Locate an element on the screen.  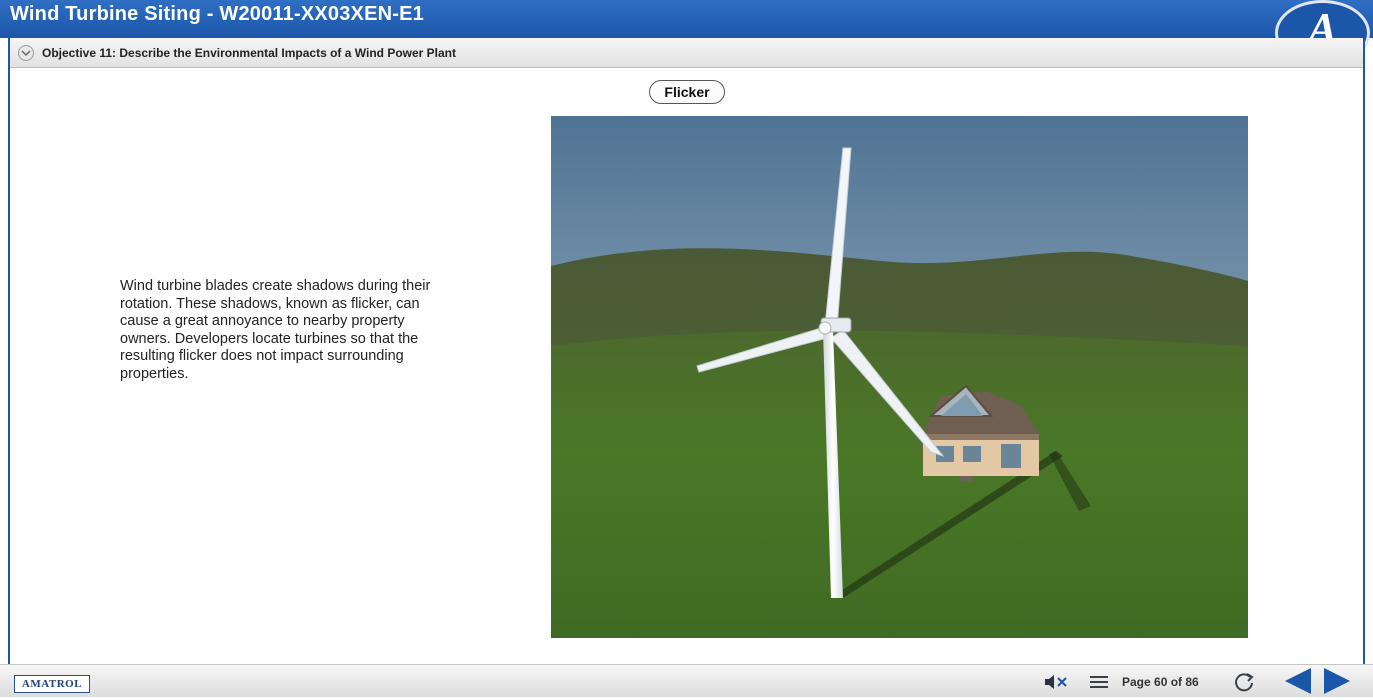
footer-bar: AMATROL Page 60 of 86 is located at coordinates (686, 680).